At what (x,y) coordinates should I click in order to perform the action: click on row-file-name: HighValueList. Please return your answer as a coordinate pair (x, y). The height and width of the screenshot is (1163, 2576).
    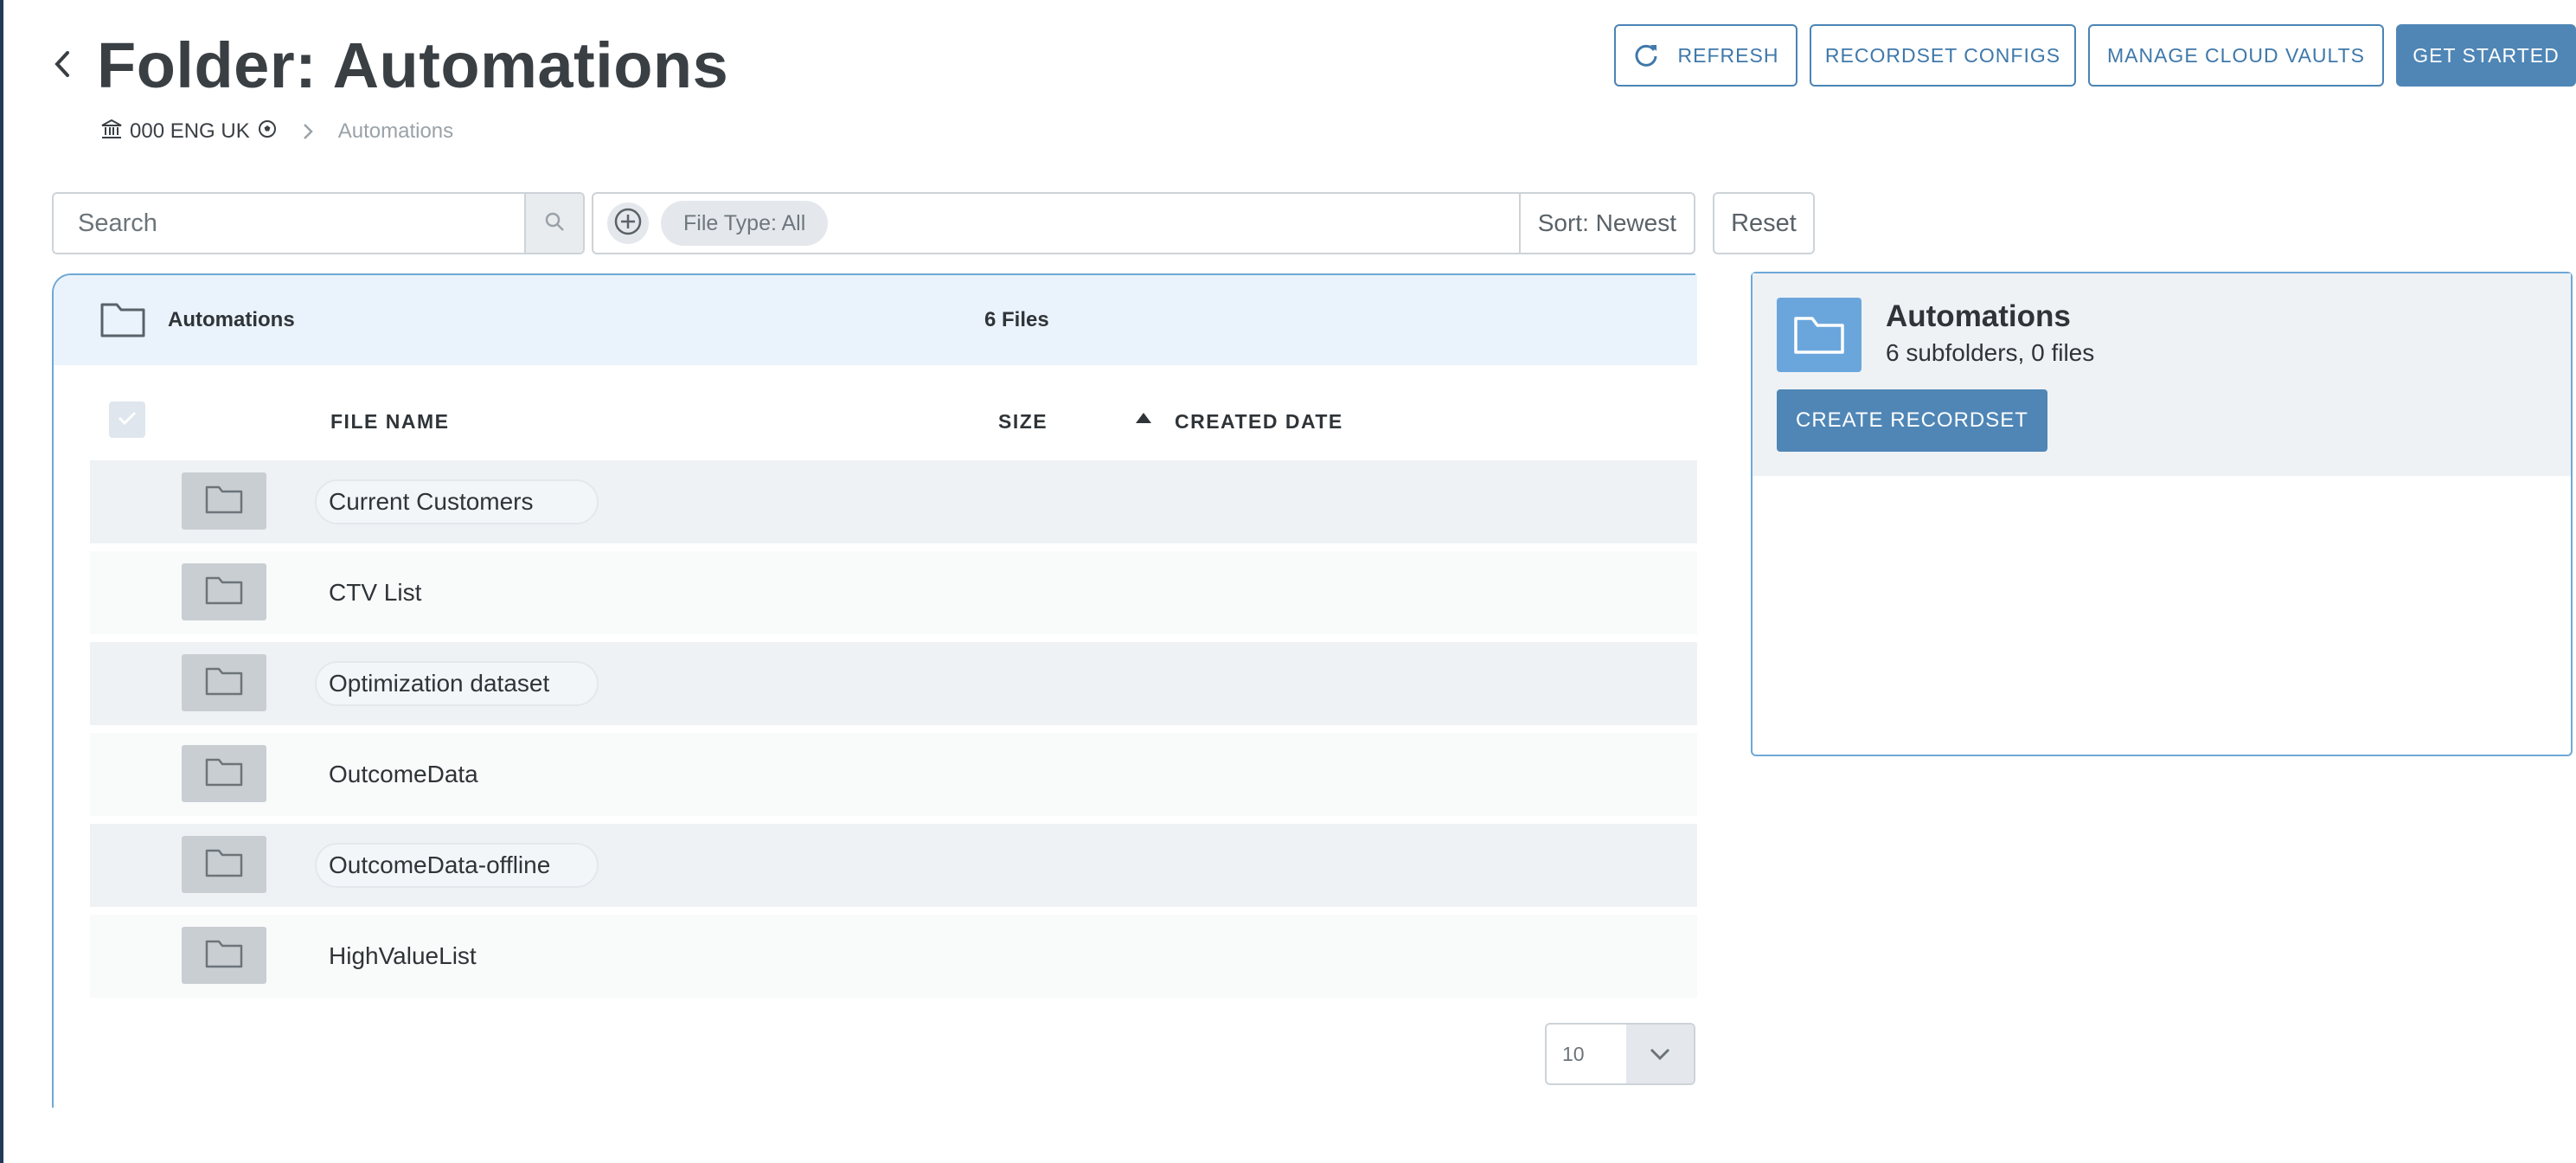
    Looking at the image, I should click on (403, 956).